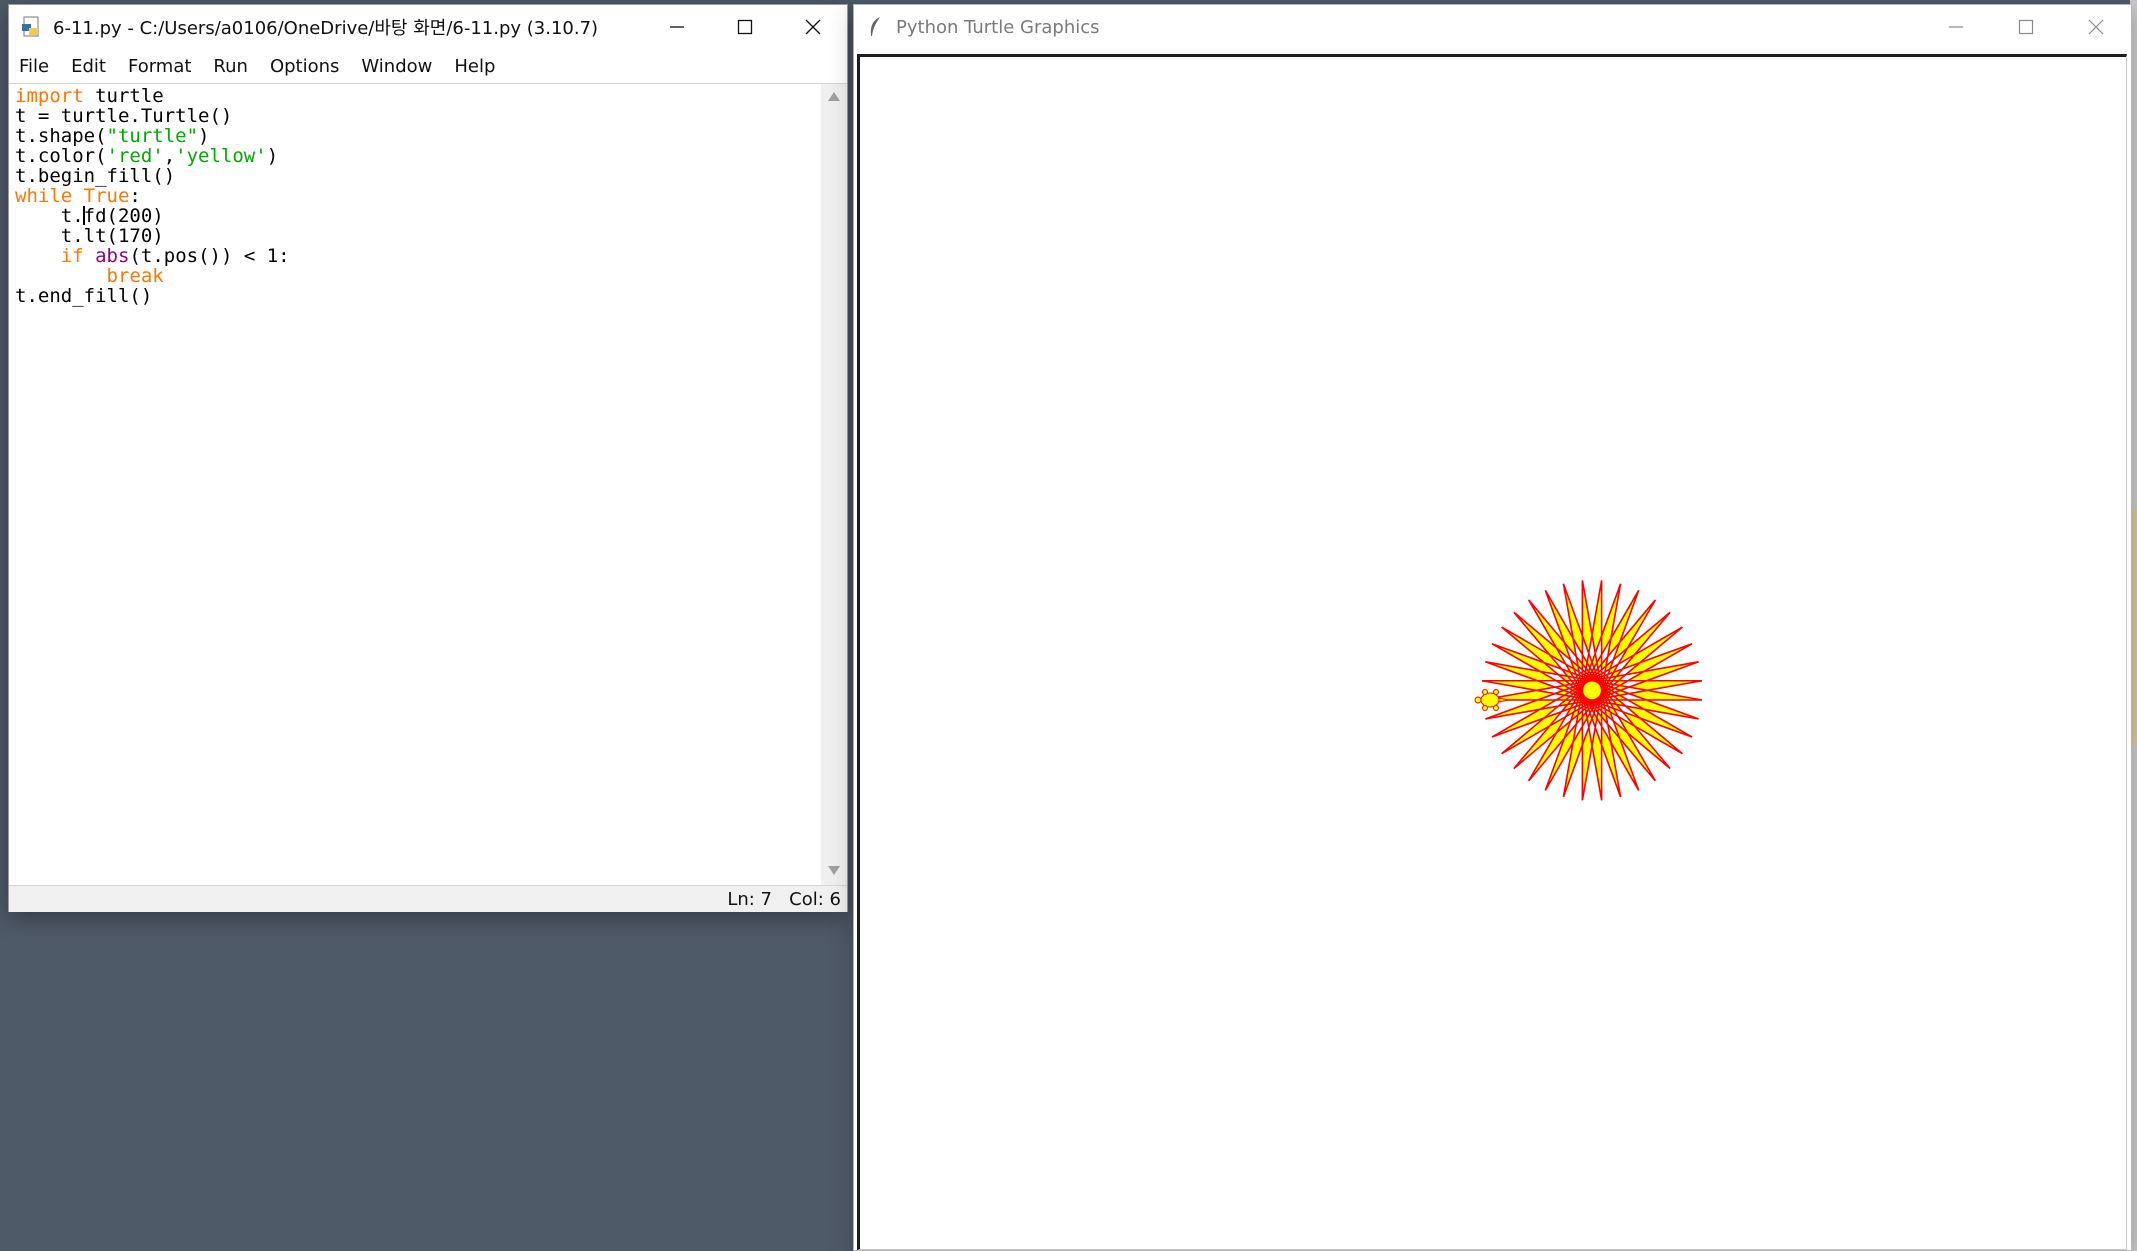 Image resolution: width=2137 pixels, height=1251 pixels. I want to click on vertical-scrollbar, so click(834, 484).